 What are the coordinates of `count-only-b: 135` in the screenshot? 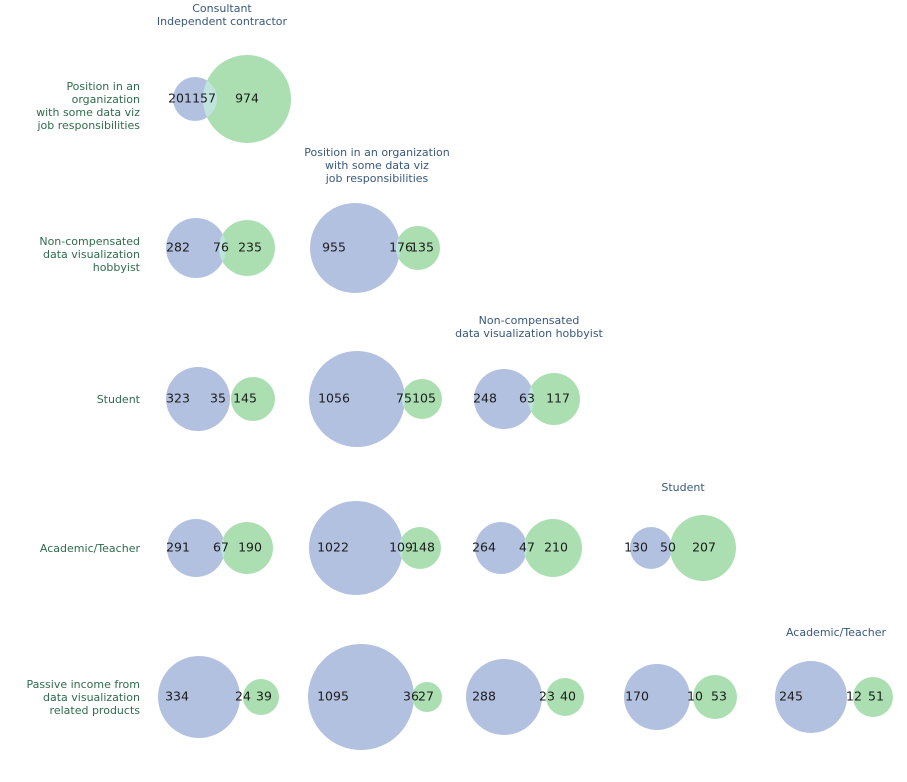 It's located at (422, 247).